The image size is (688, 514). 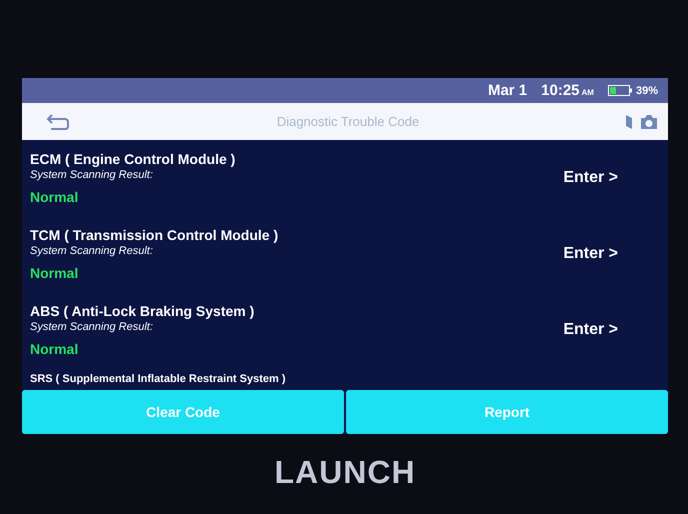 I want to click on system-name: SRS ( Supplemental Inflatable Restraint System ), so click(x=158, y=379).